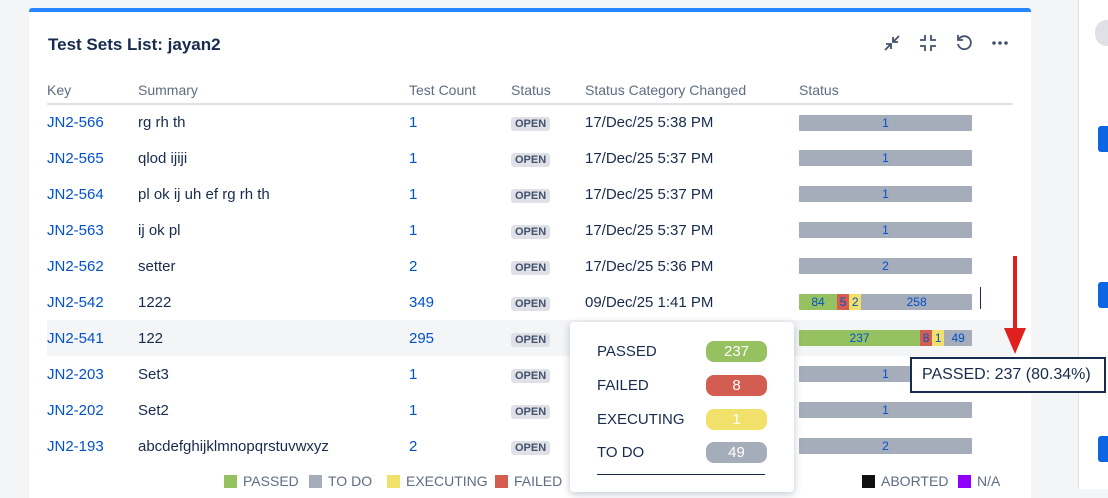  Describe the element at coordinates (204, 194) in the screenshot. I see `summary-cell: pl ok ij uh ef rg rh th` at that location.